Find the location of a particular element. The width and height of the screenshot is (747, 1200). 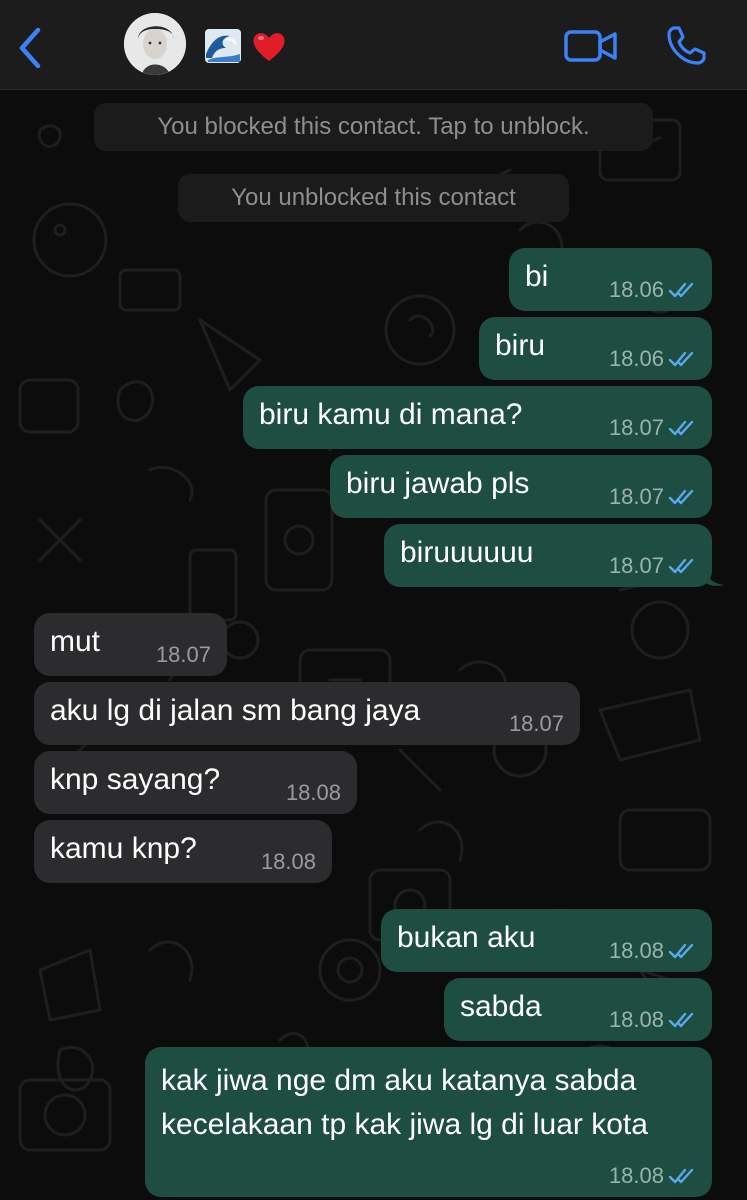

wave-emoji is located at coordinates (223, 46).